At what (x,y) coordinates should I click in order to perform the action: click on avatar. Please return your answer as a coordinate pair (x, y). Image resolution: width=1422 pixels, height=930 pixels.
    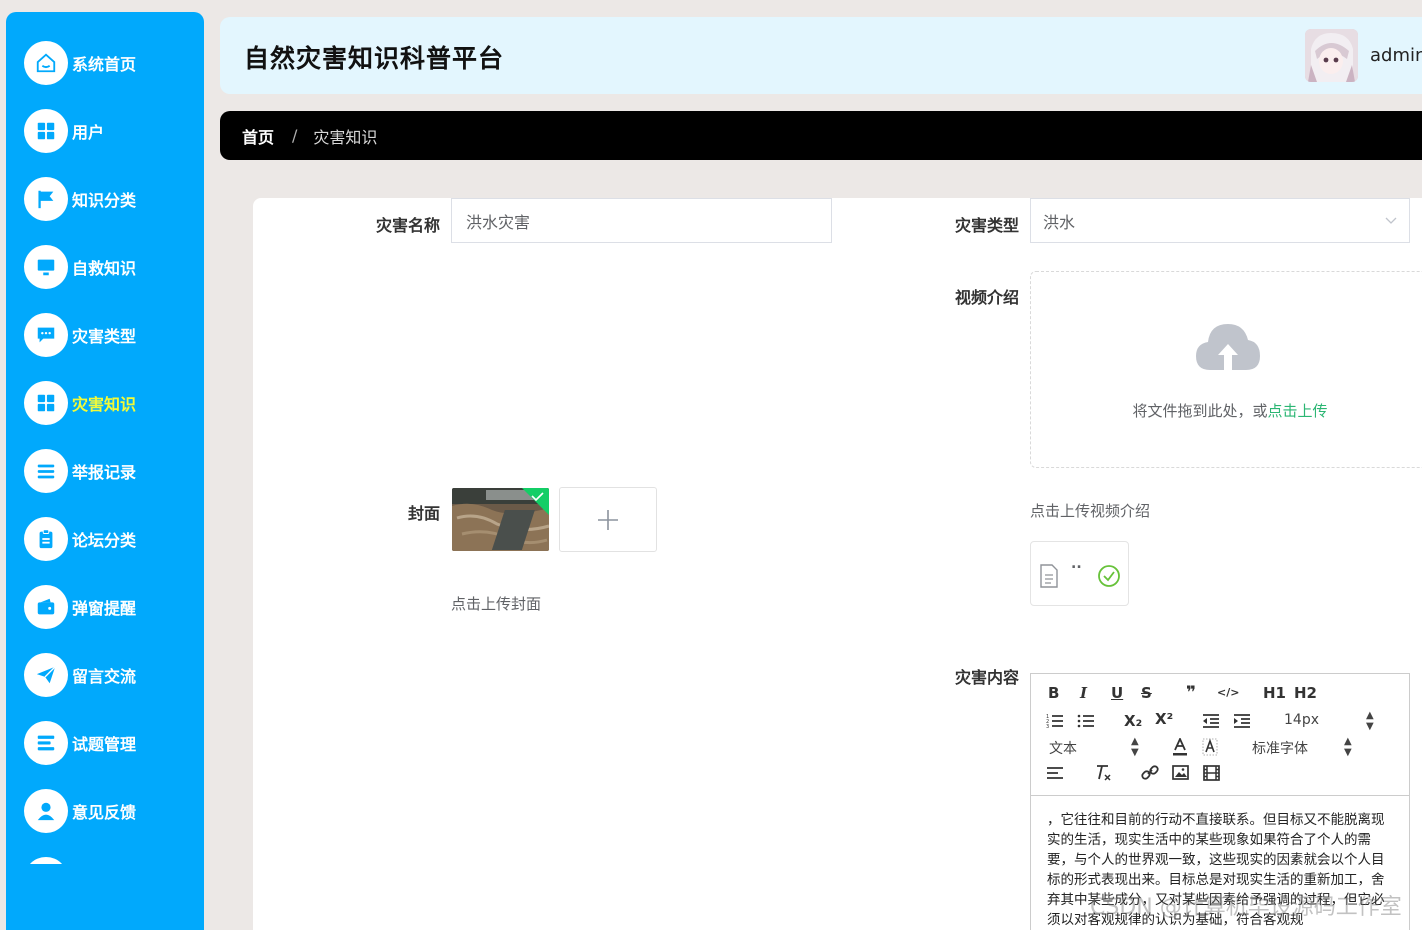
    Looking at the image, I should click on (1331, 55).